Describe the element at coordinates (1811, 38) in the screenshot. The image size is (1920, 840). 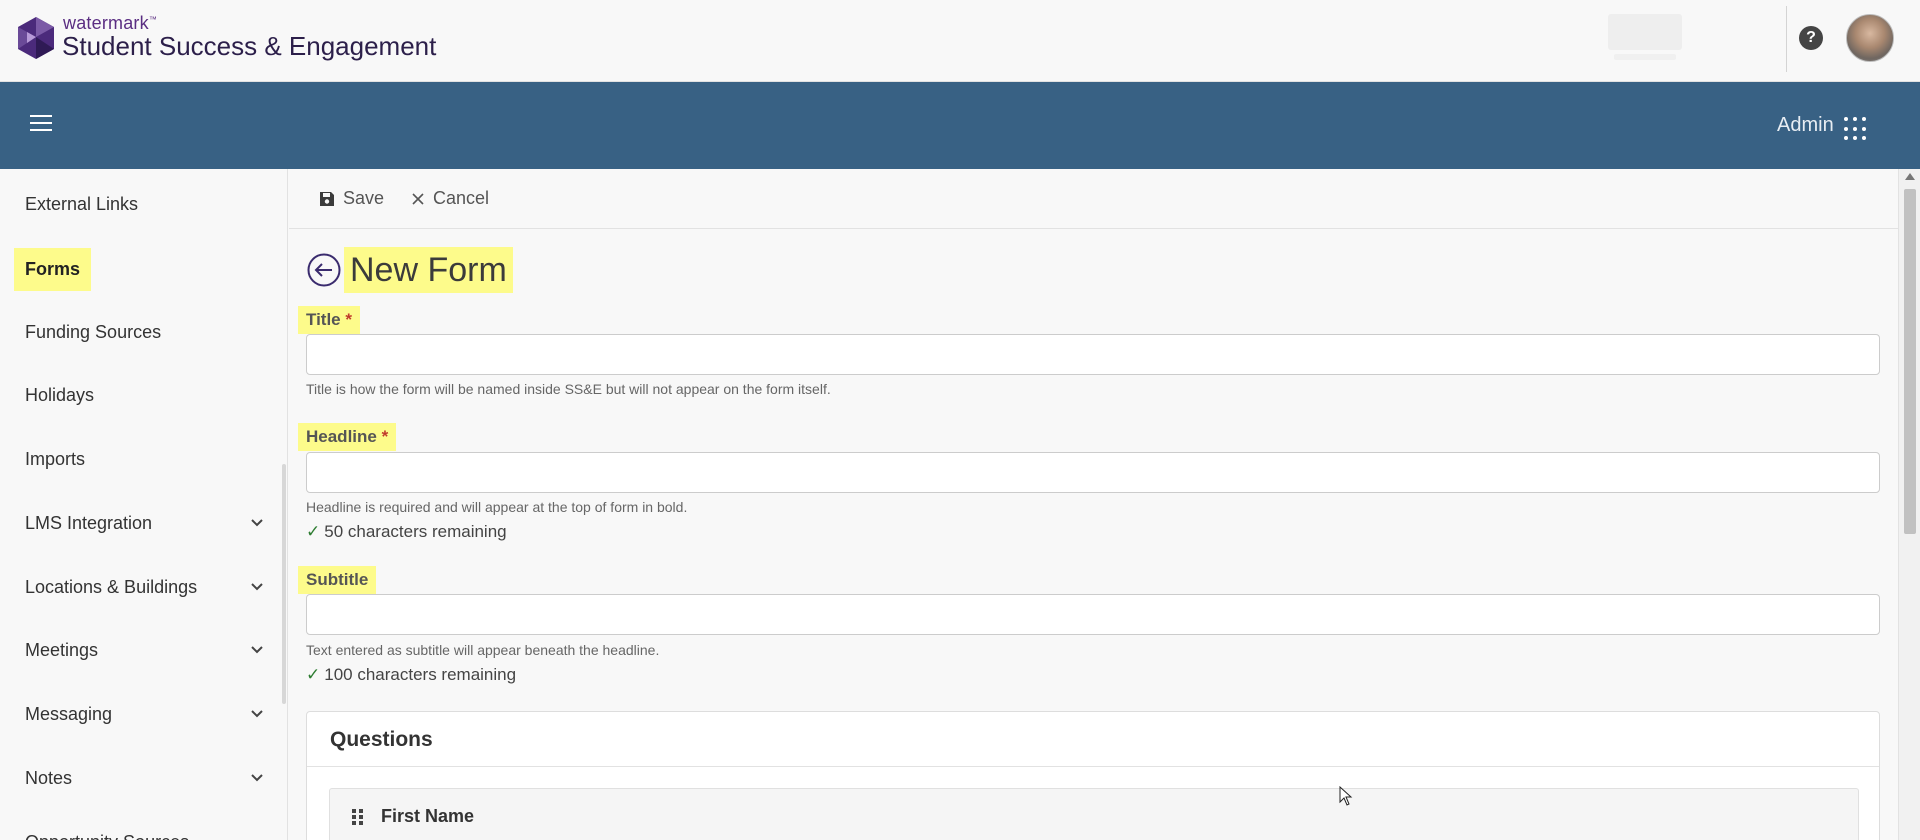
I see `help-icon: ?` at that location.